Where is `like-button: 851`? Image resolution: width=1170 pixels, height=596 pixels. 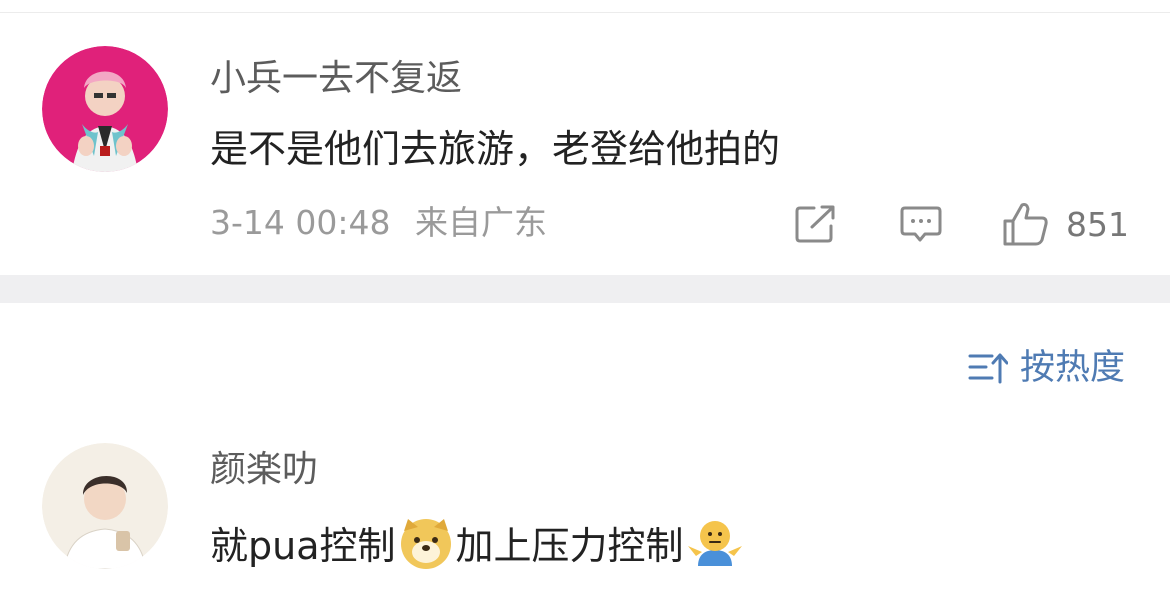
like-button: 851 is located at coordinates (1065, 224).